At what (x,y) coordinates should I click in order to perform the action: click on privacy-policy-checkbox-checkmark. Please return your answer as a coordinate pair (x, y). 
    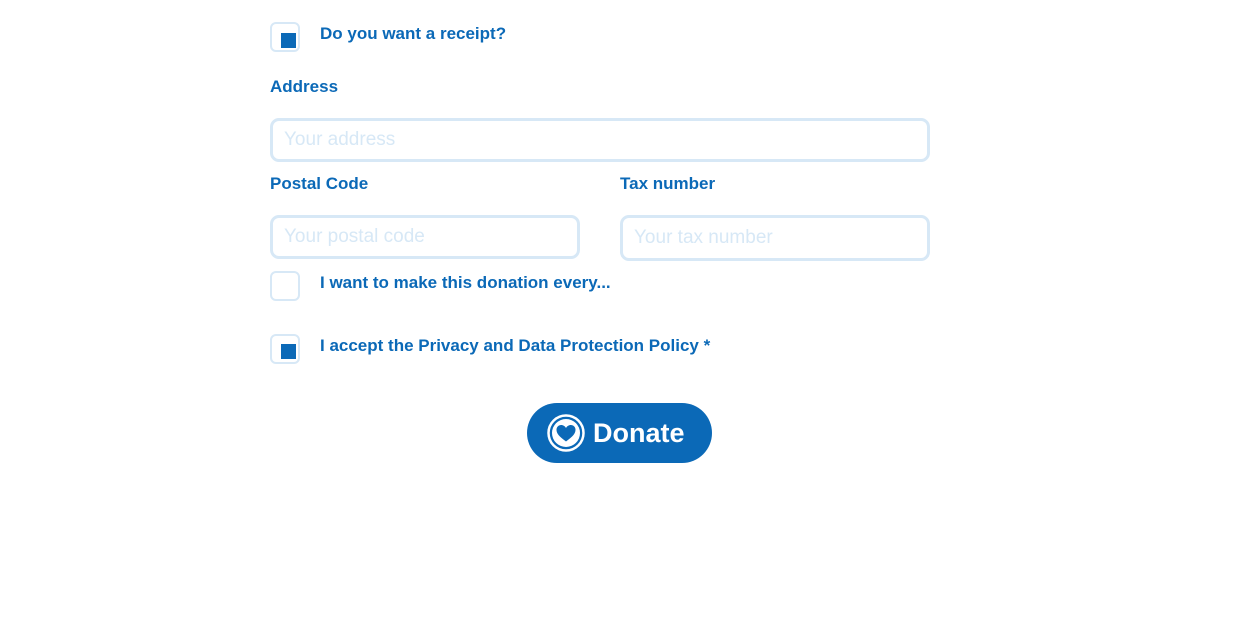
    Looking at the image, I should click on (288, 351).